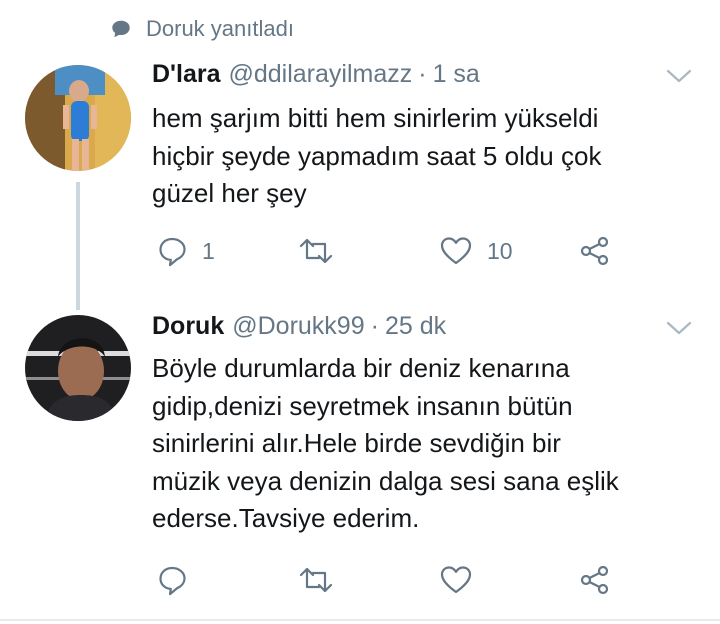 The image size is (720, 624). Describe the element at coordinates (387, 251) in the screenshot. I see `tweet-actions: 1 10` at that location.